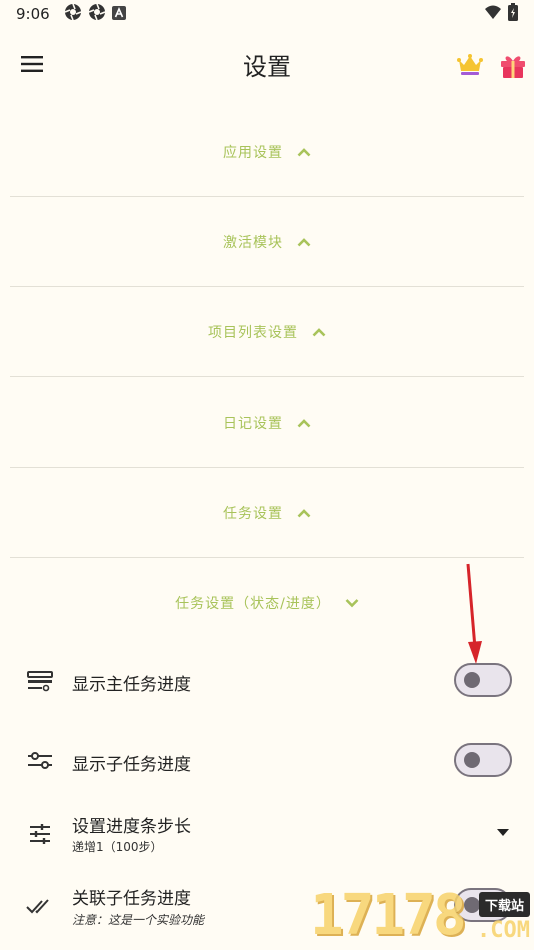 The image size is (534, 950). What do you see at coordinates (483, 905) in the screenshot?
I see `link-sub-progress-toggle` at bounding box center [483, 905].